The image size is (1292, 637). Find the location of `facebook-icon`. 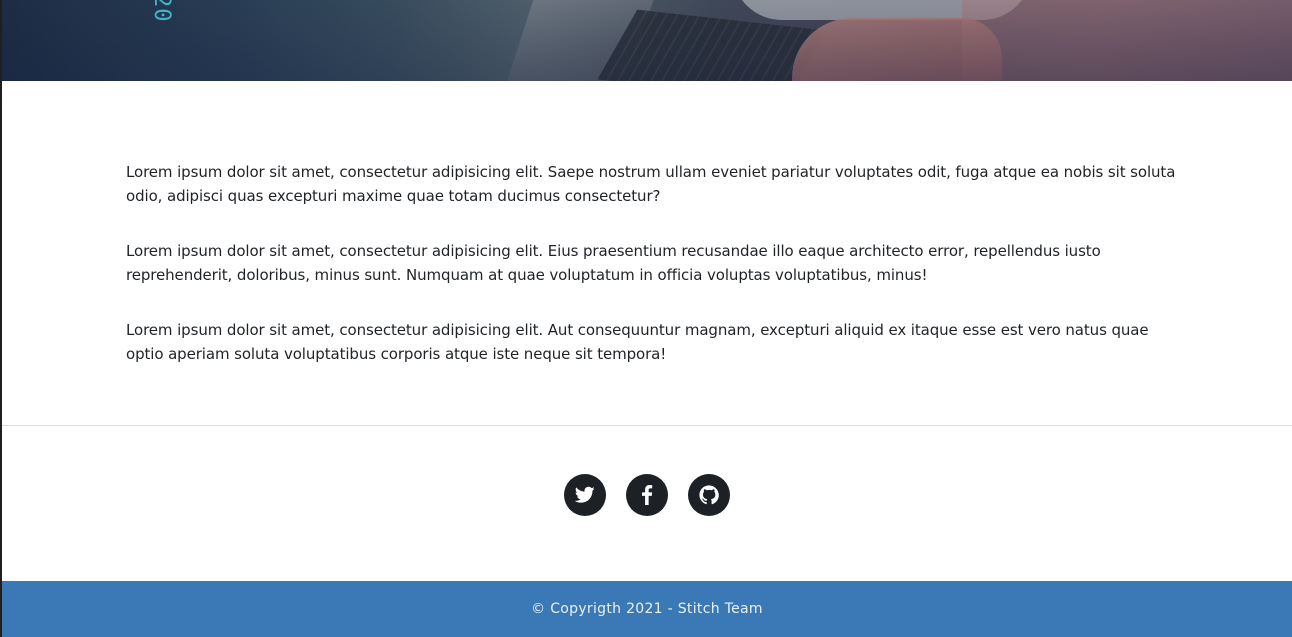

facebook-icon is located at coordinates (647, 495).